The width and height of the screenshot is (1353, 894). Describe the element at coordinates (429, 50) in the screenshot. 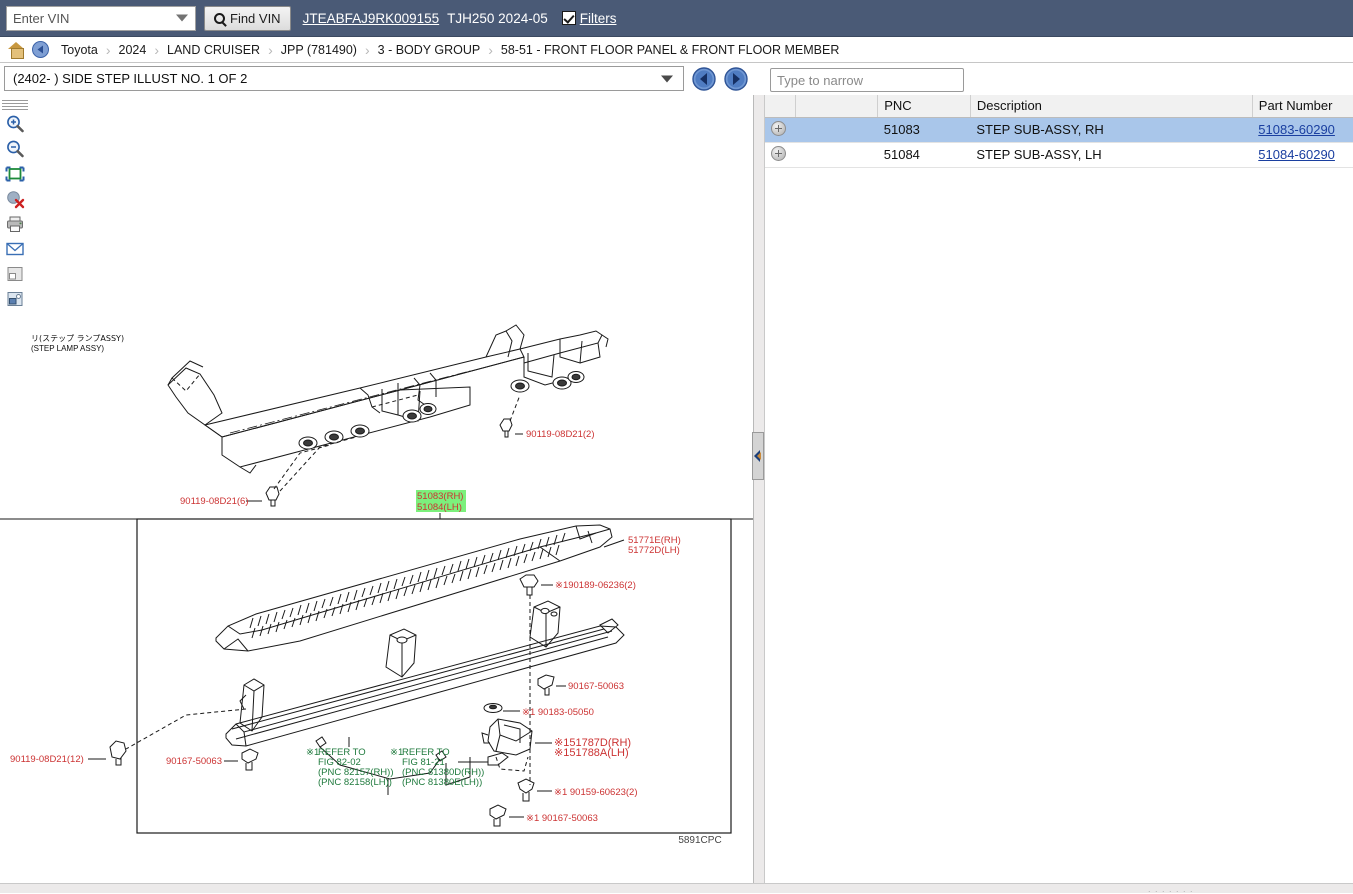

I see `breadcrumb-item-group: 3 - BODY GROUP` at that location.